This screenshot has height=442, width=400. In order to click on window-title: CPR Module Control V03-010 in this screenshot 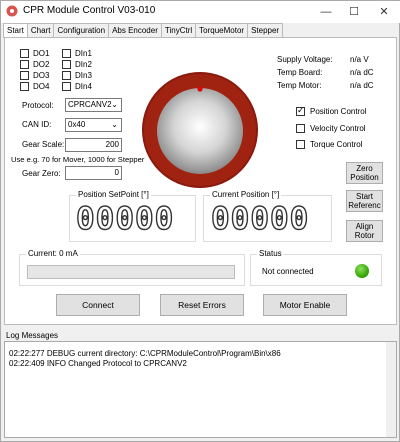, I will do `click(89, 10)`.